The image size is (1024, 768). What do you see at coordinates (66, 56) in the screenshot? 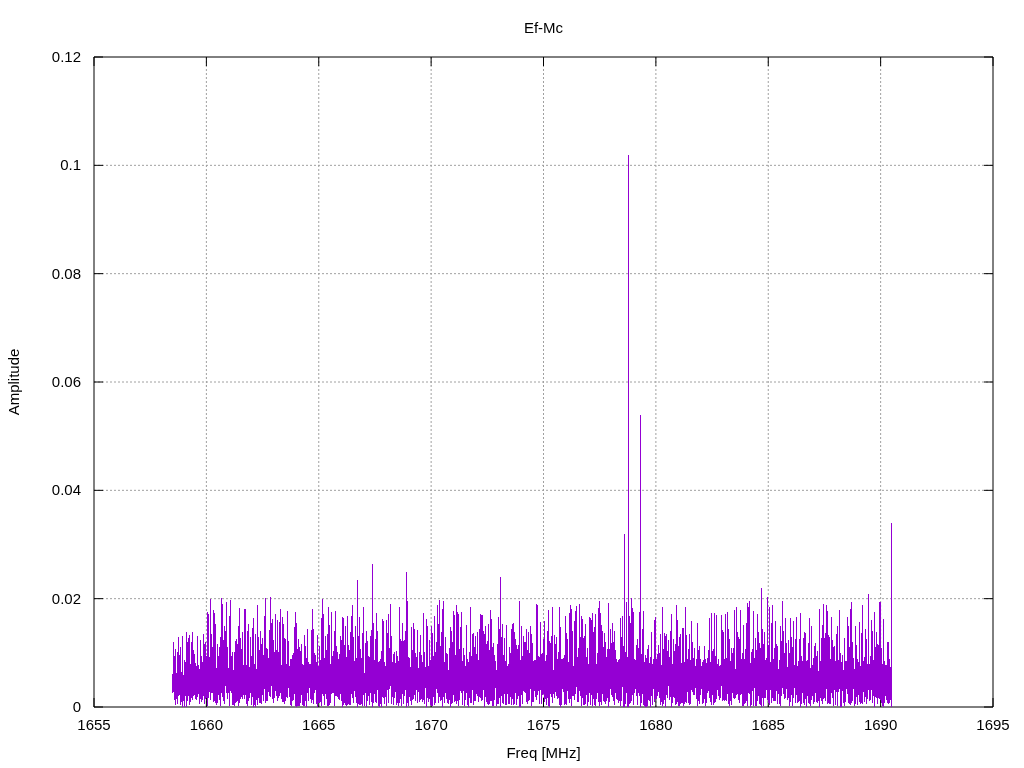
I see `y-tick-label: 0.12` at bounding box center [66, 56].